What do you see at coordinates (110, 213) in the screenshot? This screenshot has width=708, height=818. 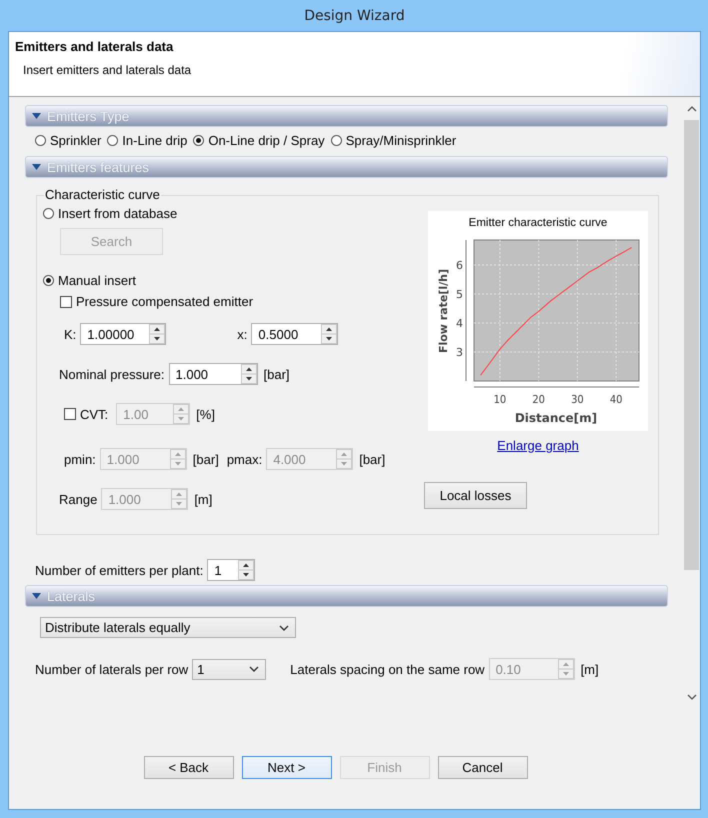 I see `radio-option: Insert from database` at bounding box center [110, 213].